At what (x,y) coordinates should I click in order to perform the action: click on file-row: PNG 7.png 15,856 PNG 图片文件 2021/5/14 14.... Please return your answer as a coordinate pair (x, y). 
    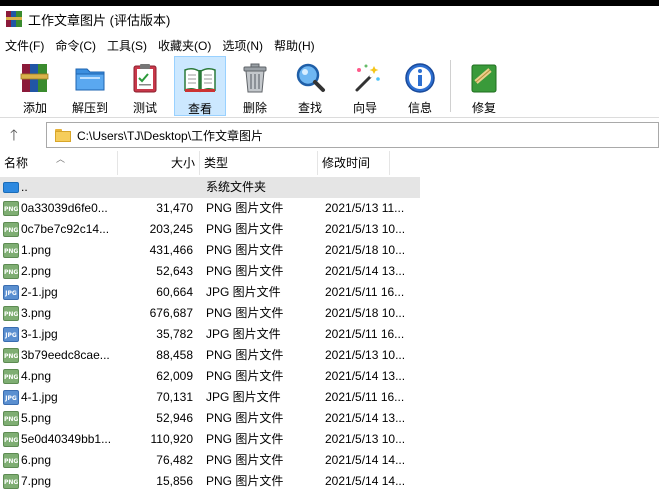
    Looking at the image, I should click on (210, 481).